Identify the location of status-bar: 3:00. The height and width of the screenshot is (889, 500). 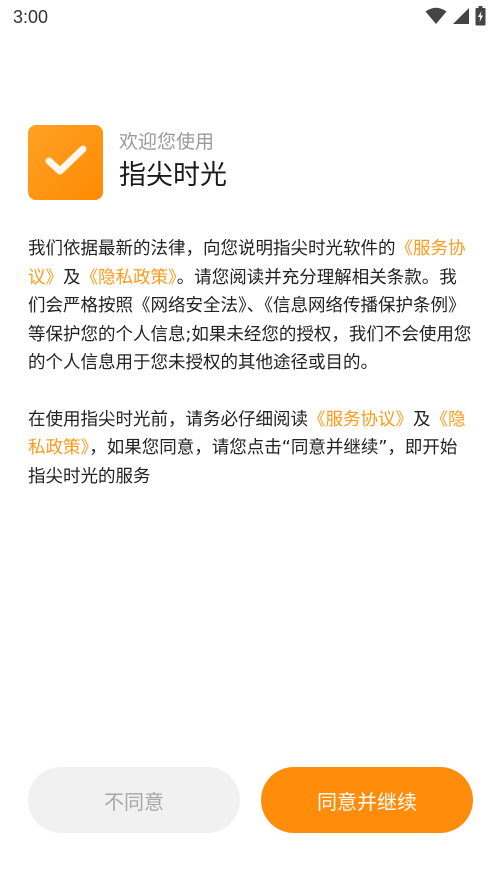
(250, 18).